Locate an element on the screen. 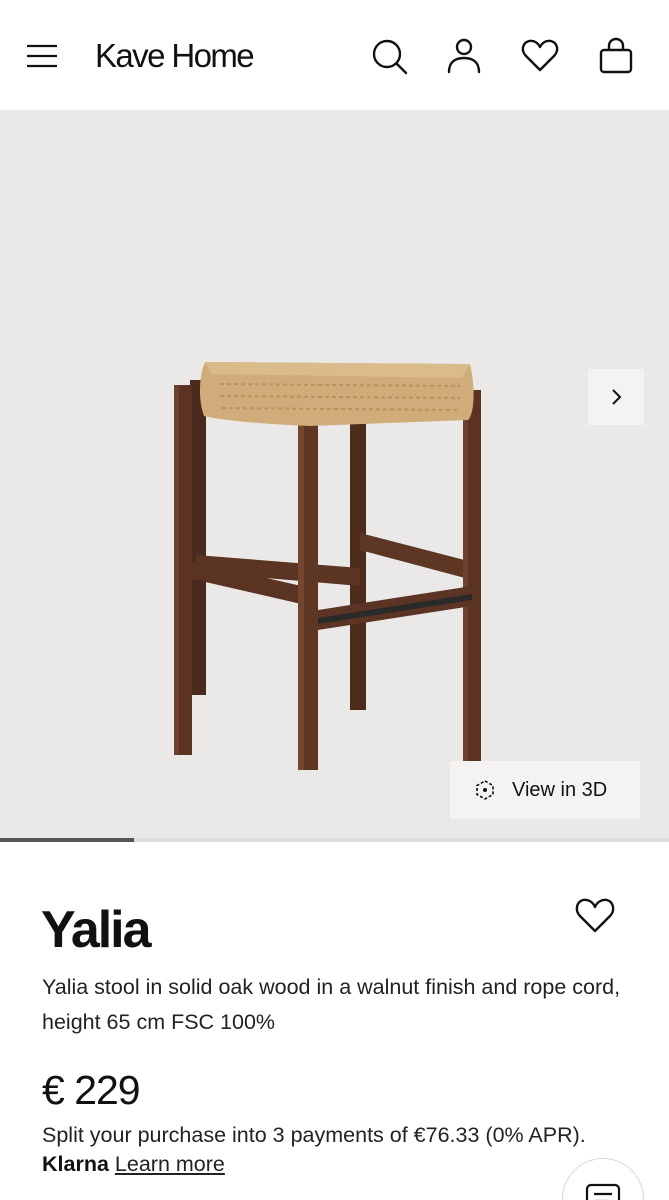 The image size is (669, 1200). chevron-right-icon is located at coordinates (617, 397).